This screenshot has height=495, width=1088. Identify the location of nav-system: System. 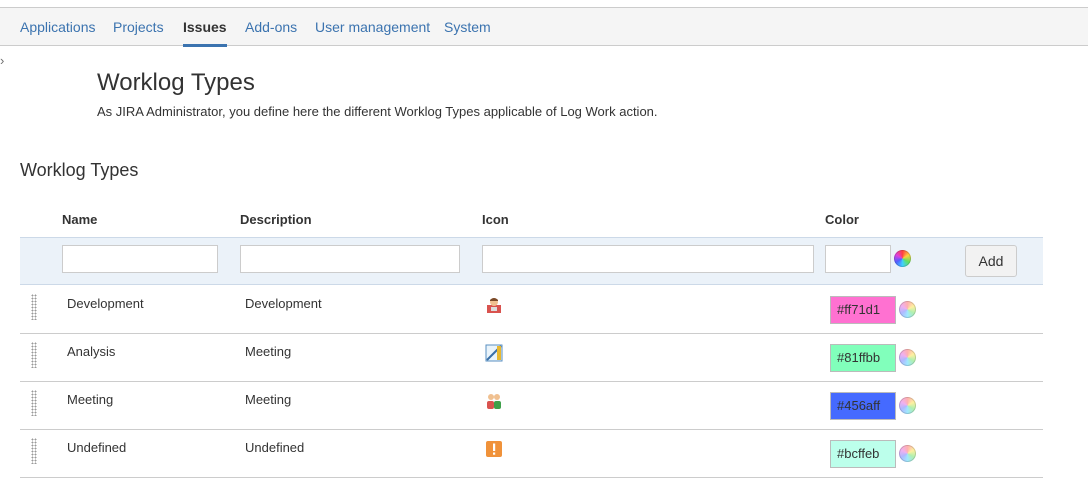
(467, 27).